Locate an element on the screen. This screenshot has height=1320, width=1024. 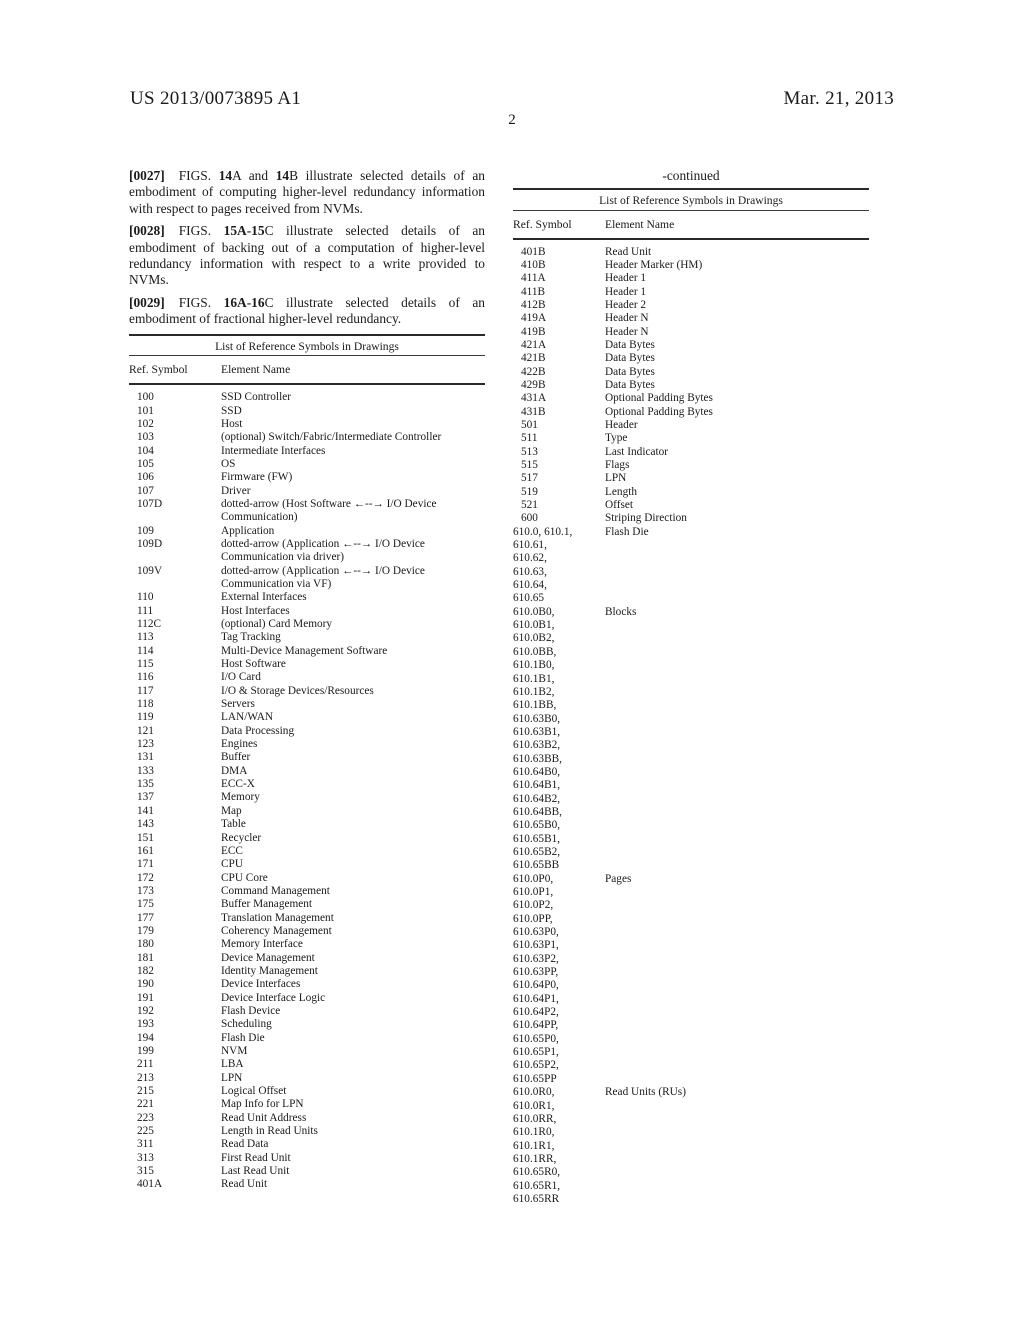
ref-symbol-cell: 192 is located at coordinates (145, 1010).